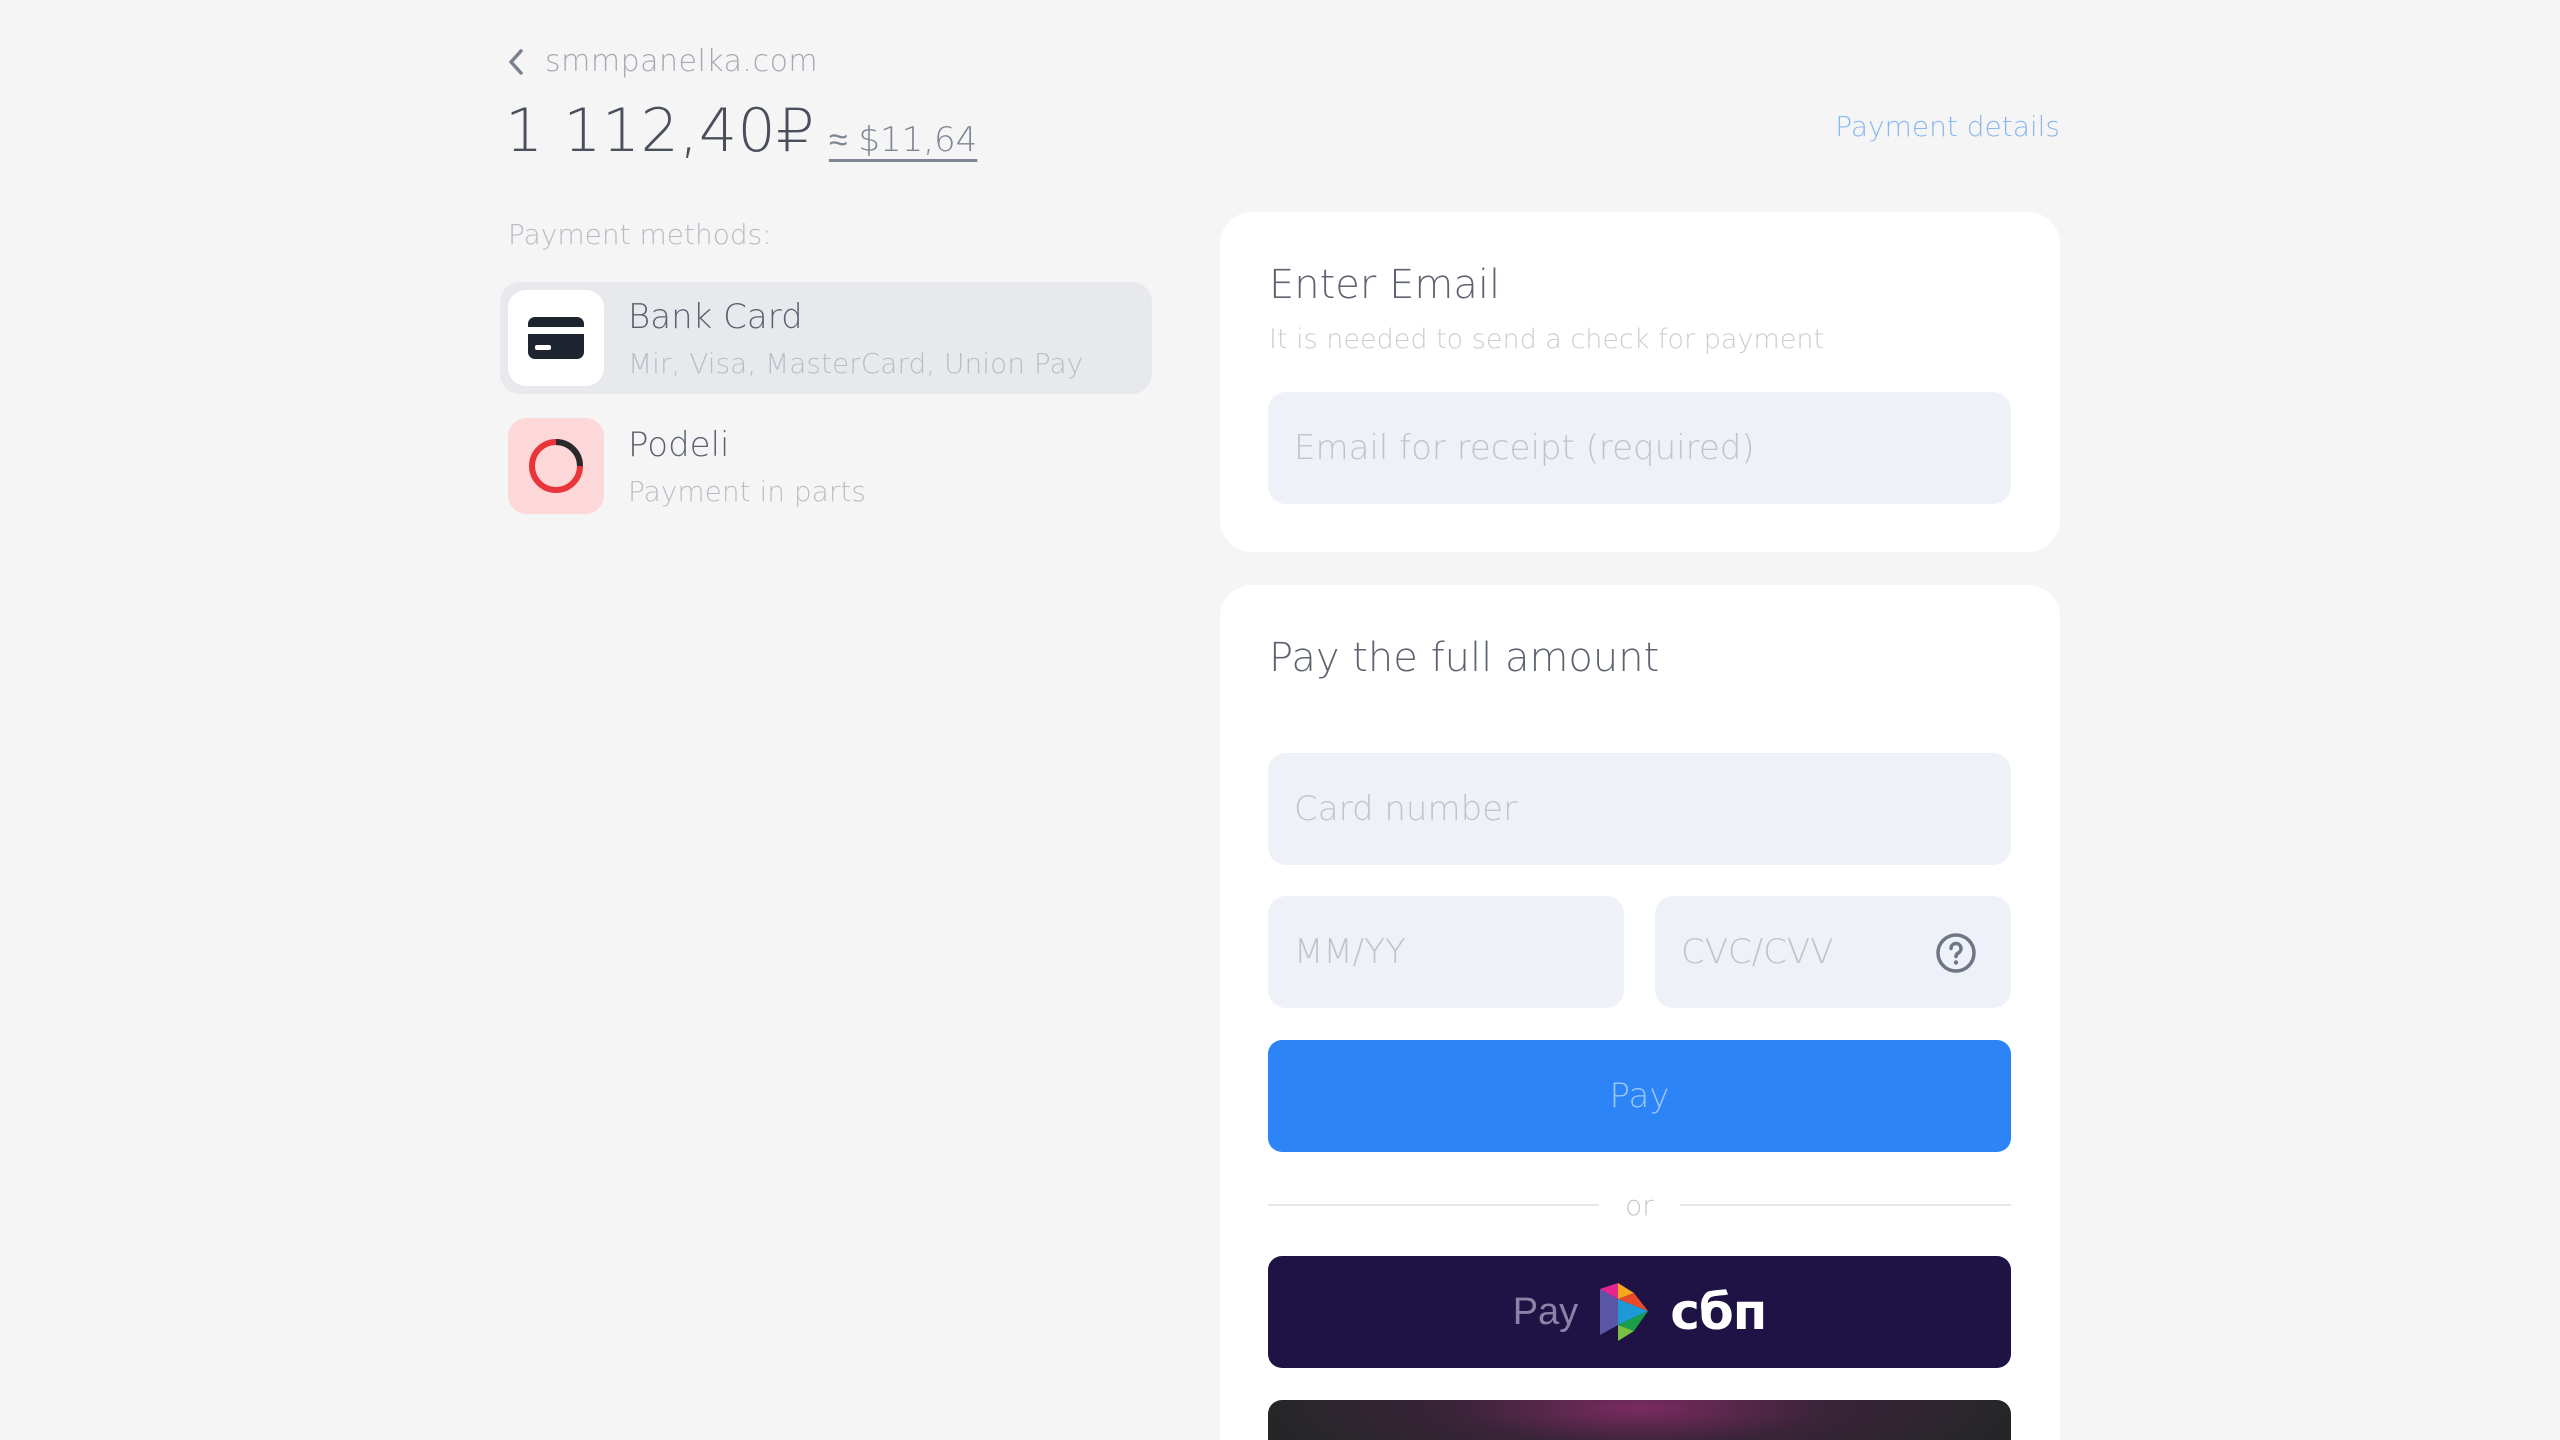 This screenshot has height=1440, width=2560. What do you see at coordinates (556, 466) in the screenshot?
I see `podeli-ring-icon` at bounding box center [556, 466].